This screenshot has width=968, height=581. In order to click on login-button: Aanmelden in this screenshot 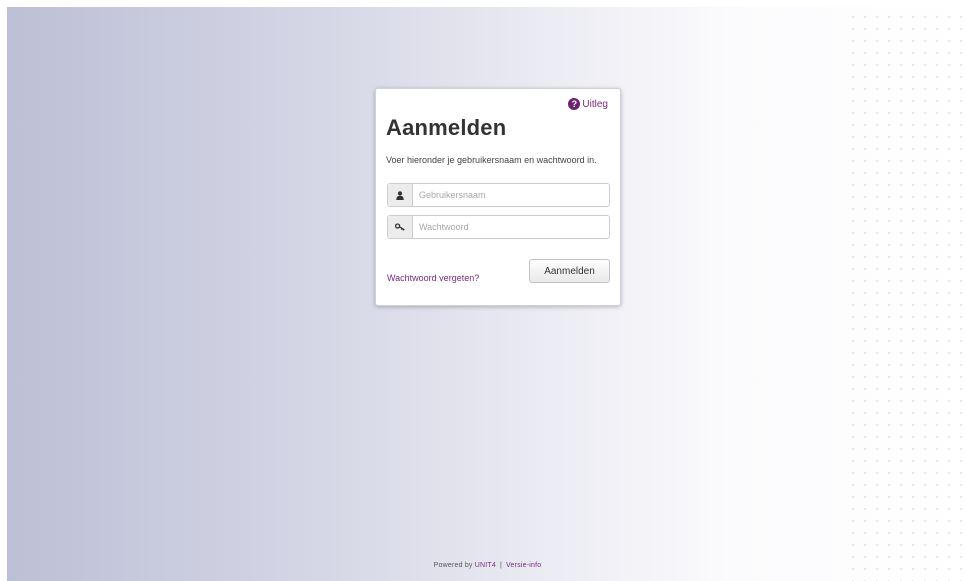, I will do `click(569, 271)`.